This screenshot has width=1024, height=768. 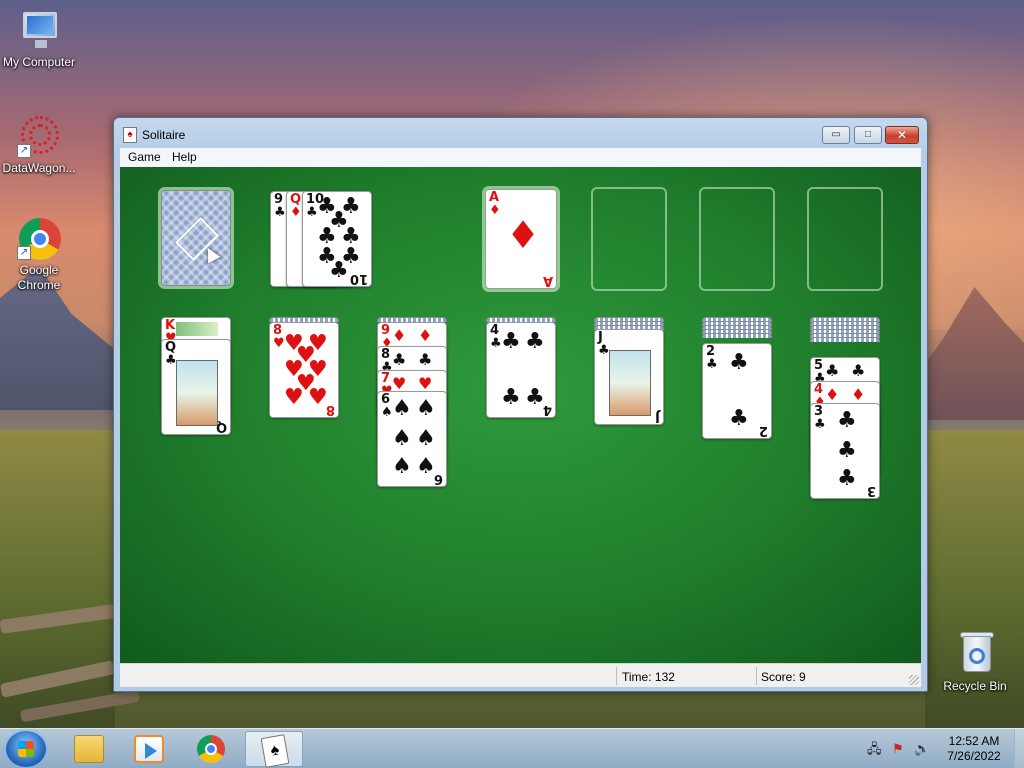 I want to click on menu-help: Help, so click(x=184, y=157).